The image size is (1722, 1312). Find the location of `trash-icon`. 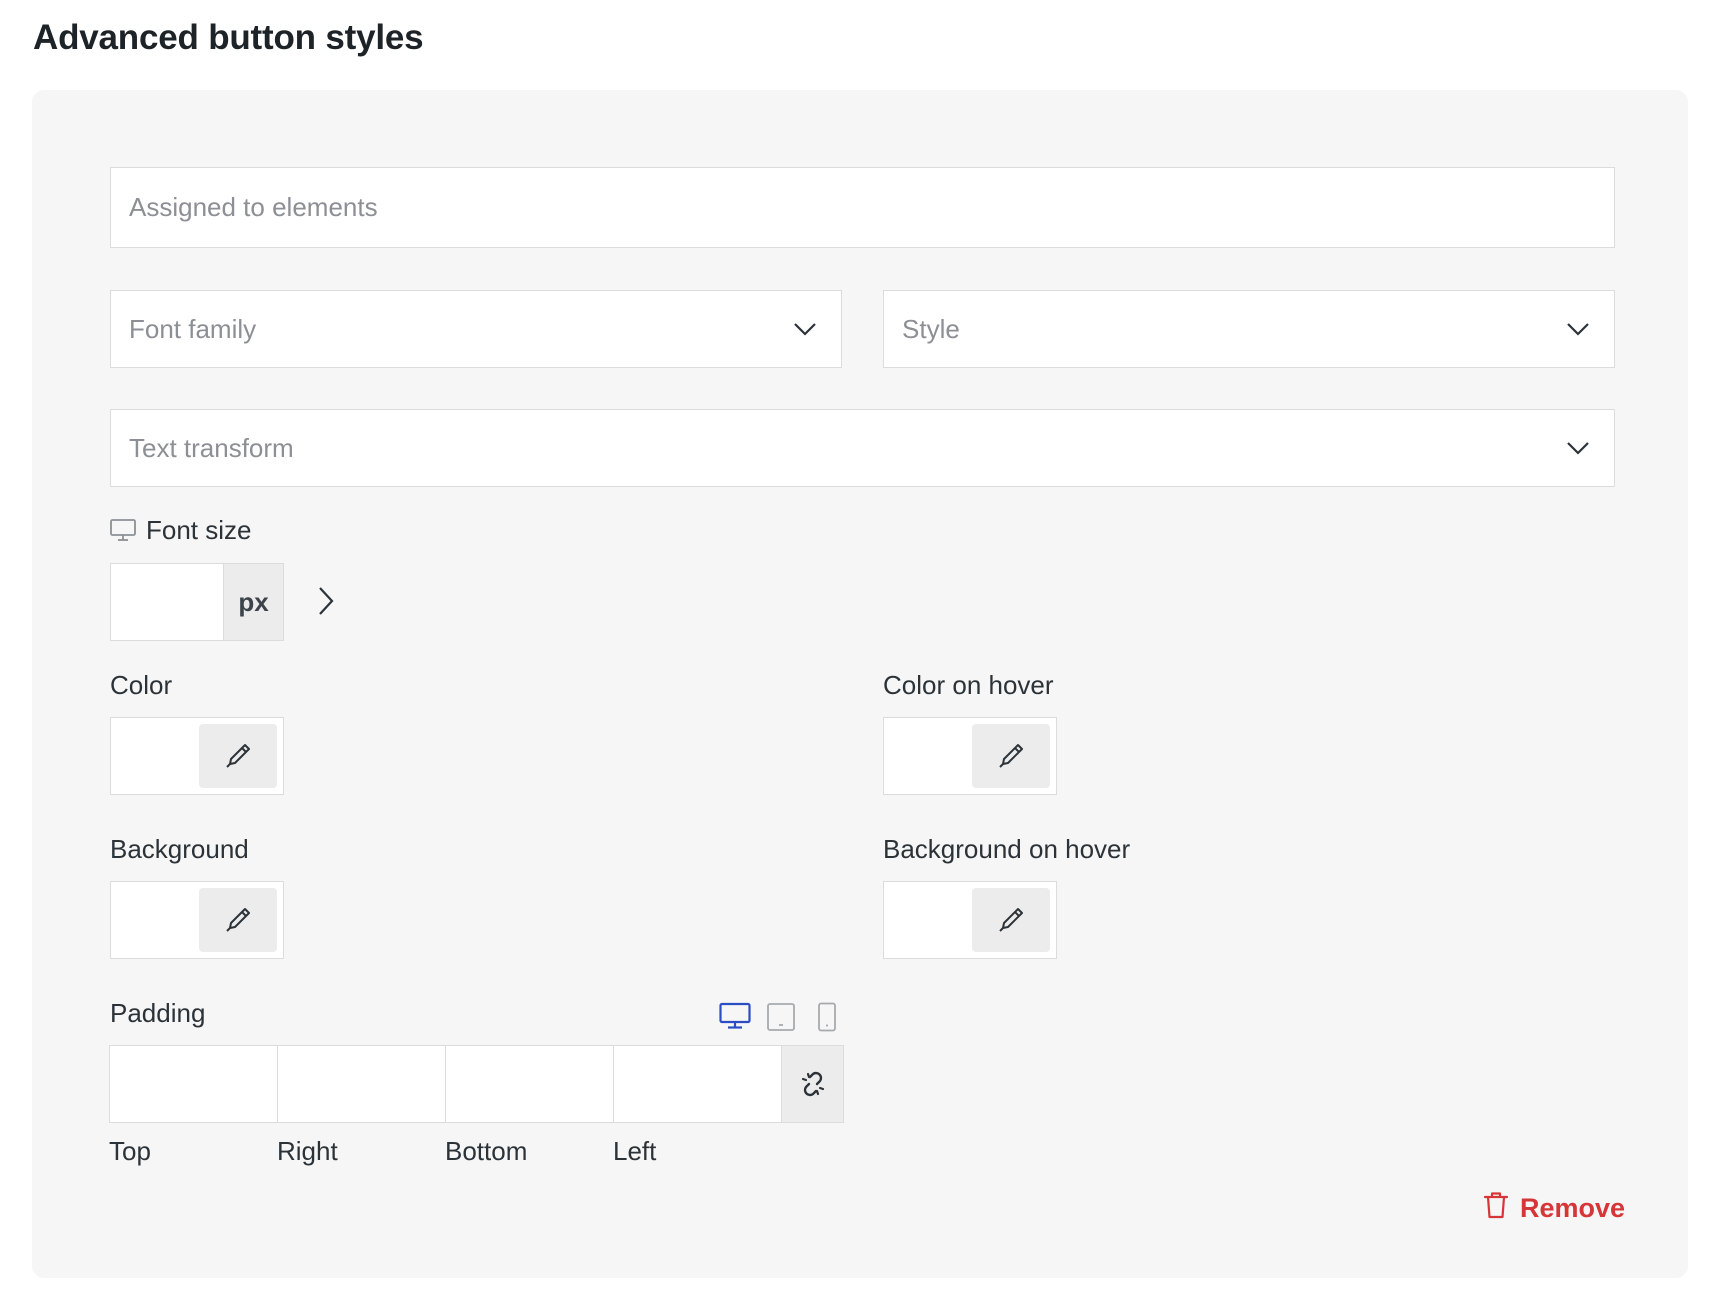

trash-icon is located at coordinates (1496, 1208).